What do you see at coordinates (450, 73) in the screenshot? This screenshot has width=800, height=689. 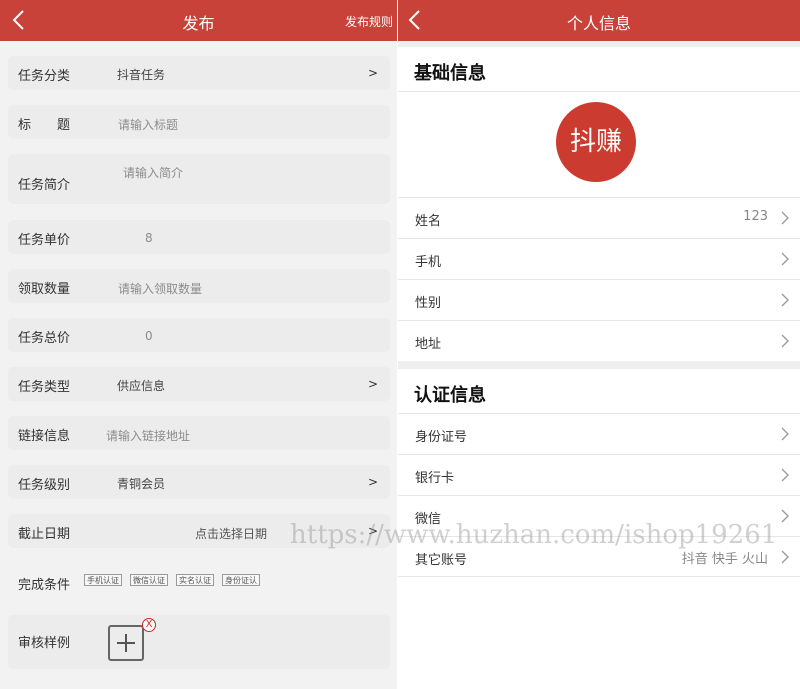 I see `basic-info-heading: 基础信息` at bounding box center [450, 73].